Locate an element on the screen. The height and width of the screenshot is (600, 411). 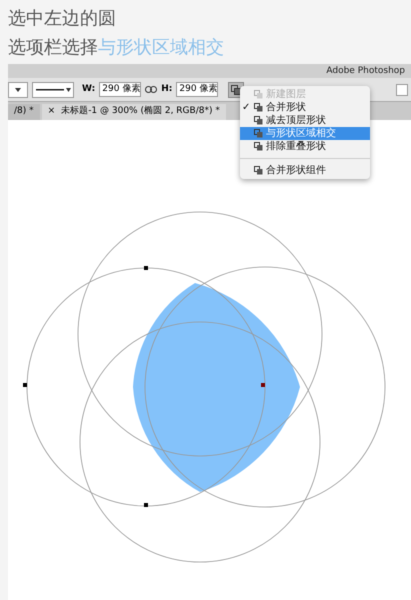
close-icon: × is located at coordinates (52, 112).